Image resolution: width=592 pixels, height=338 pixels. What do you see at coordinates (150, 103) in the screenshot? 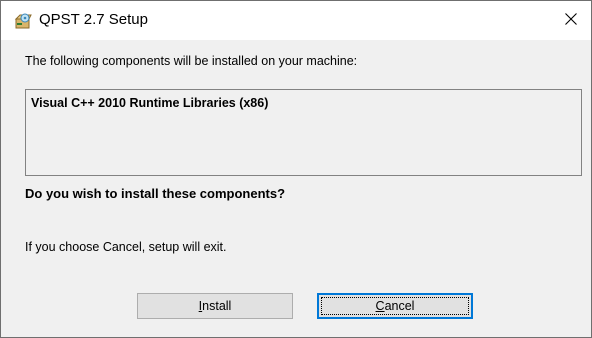
I see `list-item: Visual C++ 2010 Runtime Libraries (x86)` at bounding box center [150, 103].